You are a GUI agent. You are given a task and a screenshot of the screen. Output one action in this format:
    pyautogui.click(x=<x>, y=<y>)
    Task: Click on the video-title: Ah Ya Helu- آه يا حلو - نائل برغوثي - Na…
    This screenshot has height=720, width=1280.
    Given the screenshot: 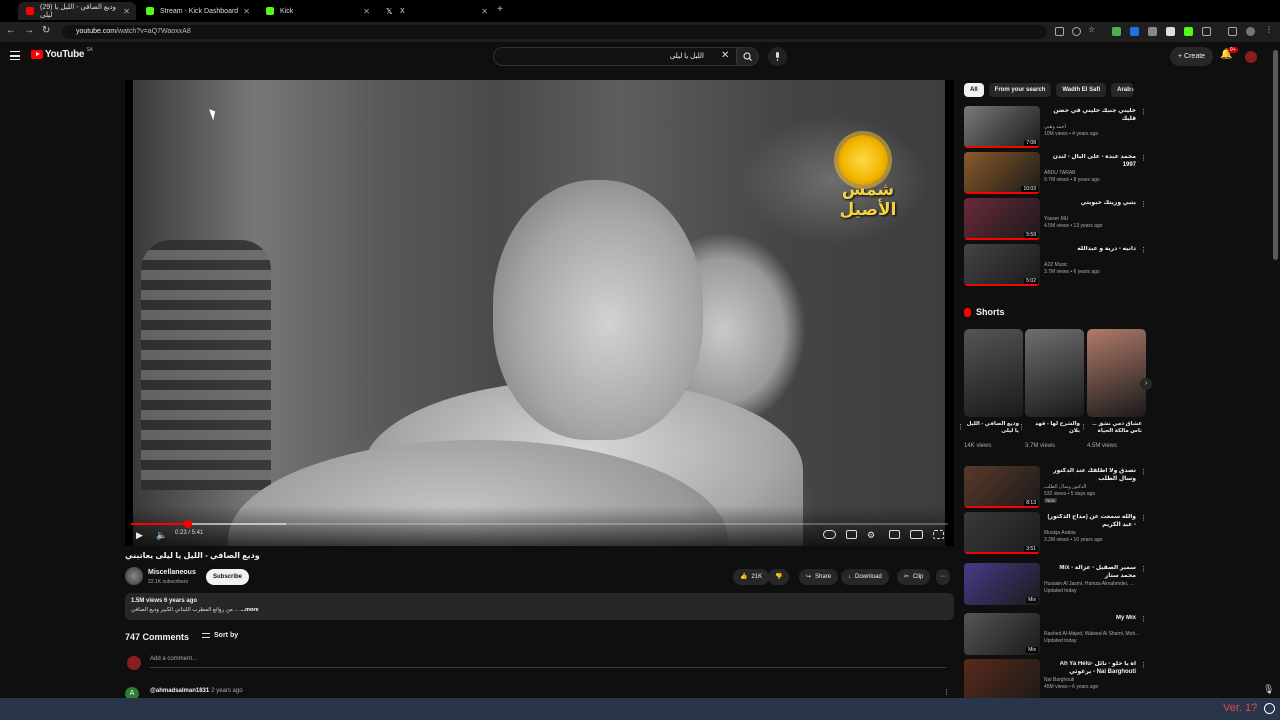 What is the action you would take?
    pyautogui.click(x=1090, y=668)
    